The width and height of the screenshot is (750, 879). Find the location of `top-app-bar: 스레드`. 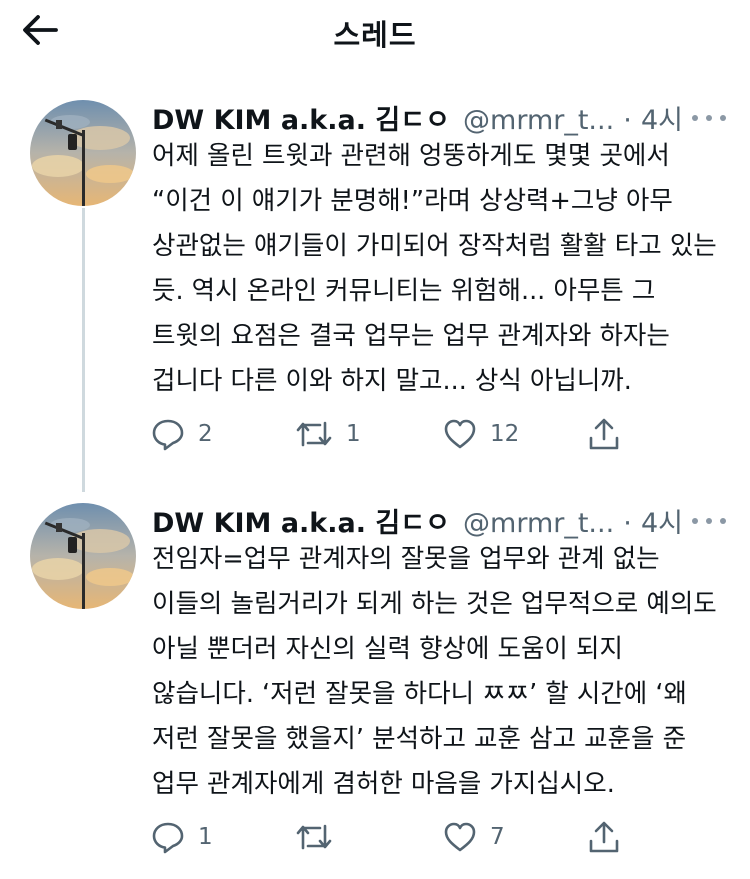

top-app-bar: 스레드 is located at coordinates (375, 31).